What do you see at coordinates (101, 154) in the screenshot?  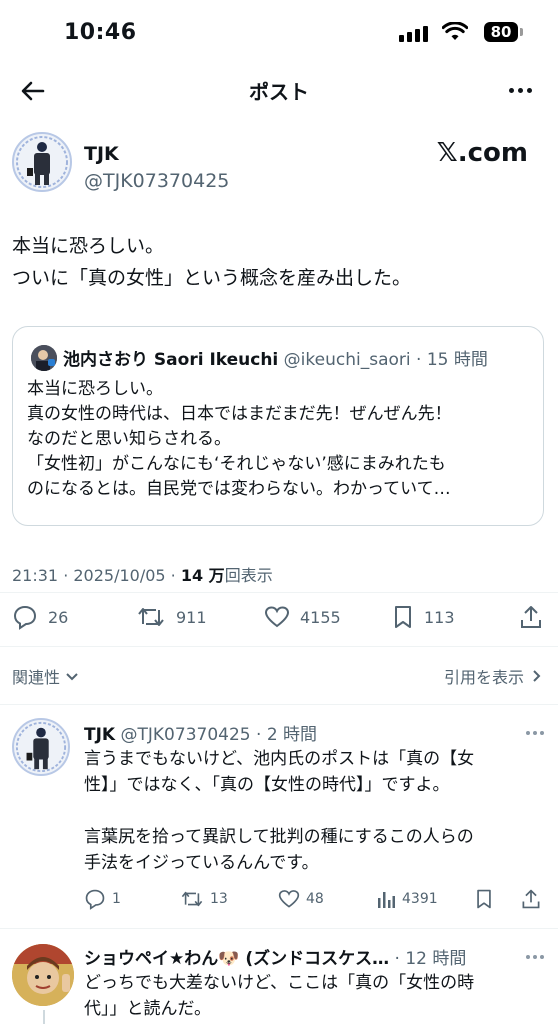 I see `author-name: TJK` at bounding box center [101, 154].